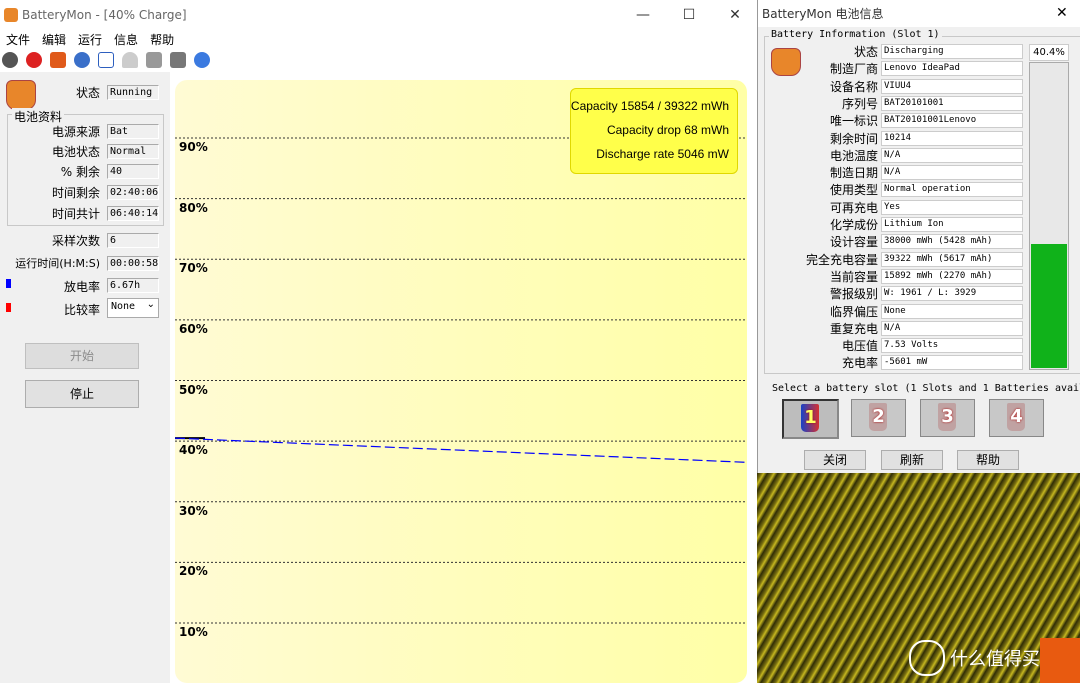  Describe the element at coordinates (952, 138) in the screenshot. I see `info-row-value: 10214` at that location.